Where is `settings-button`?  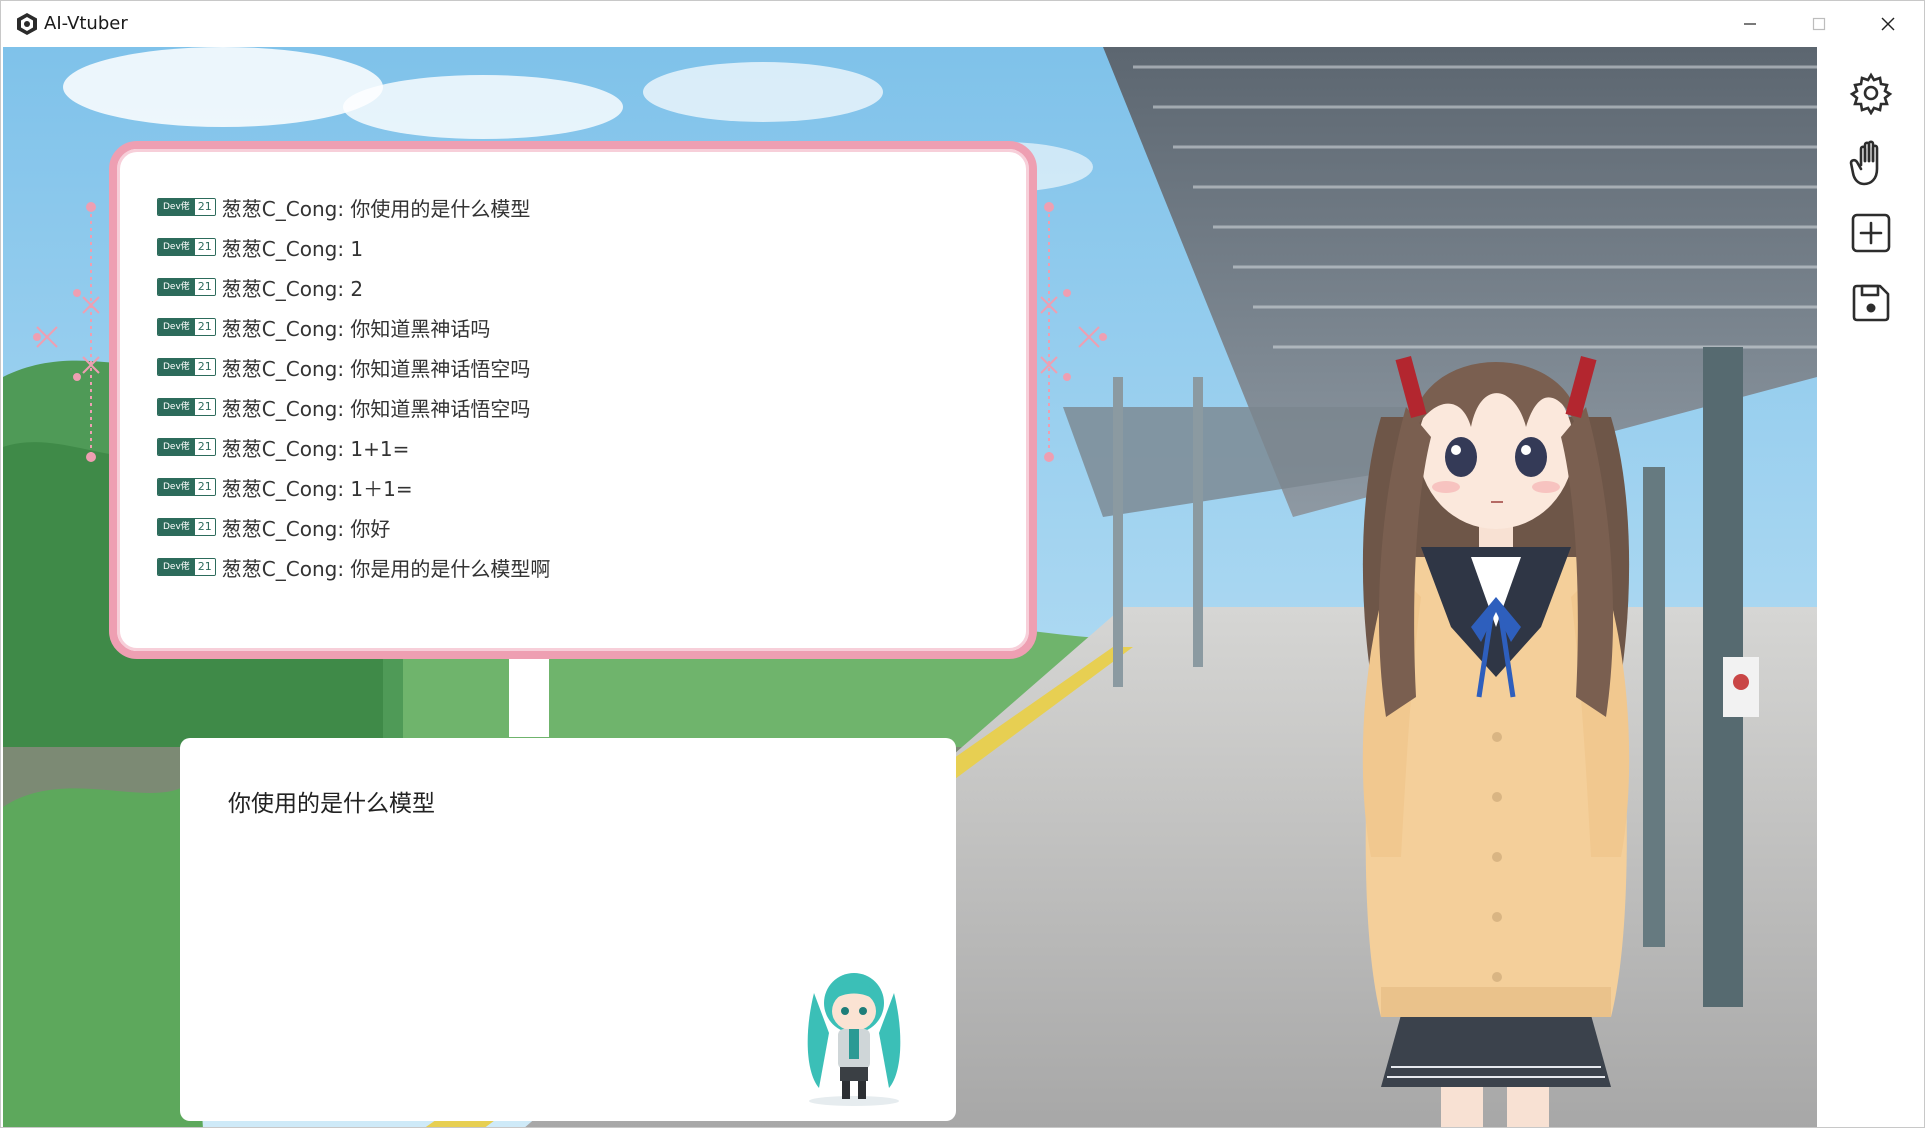 settings-button is located at coordinates (1871, 93).